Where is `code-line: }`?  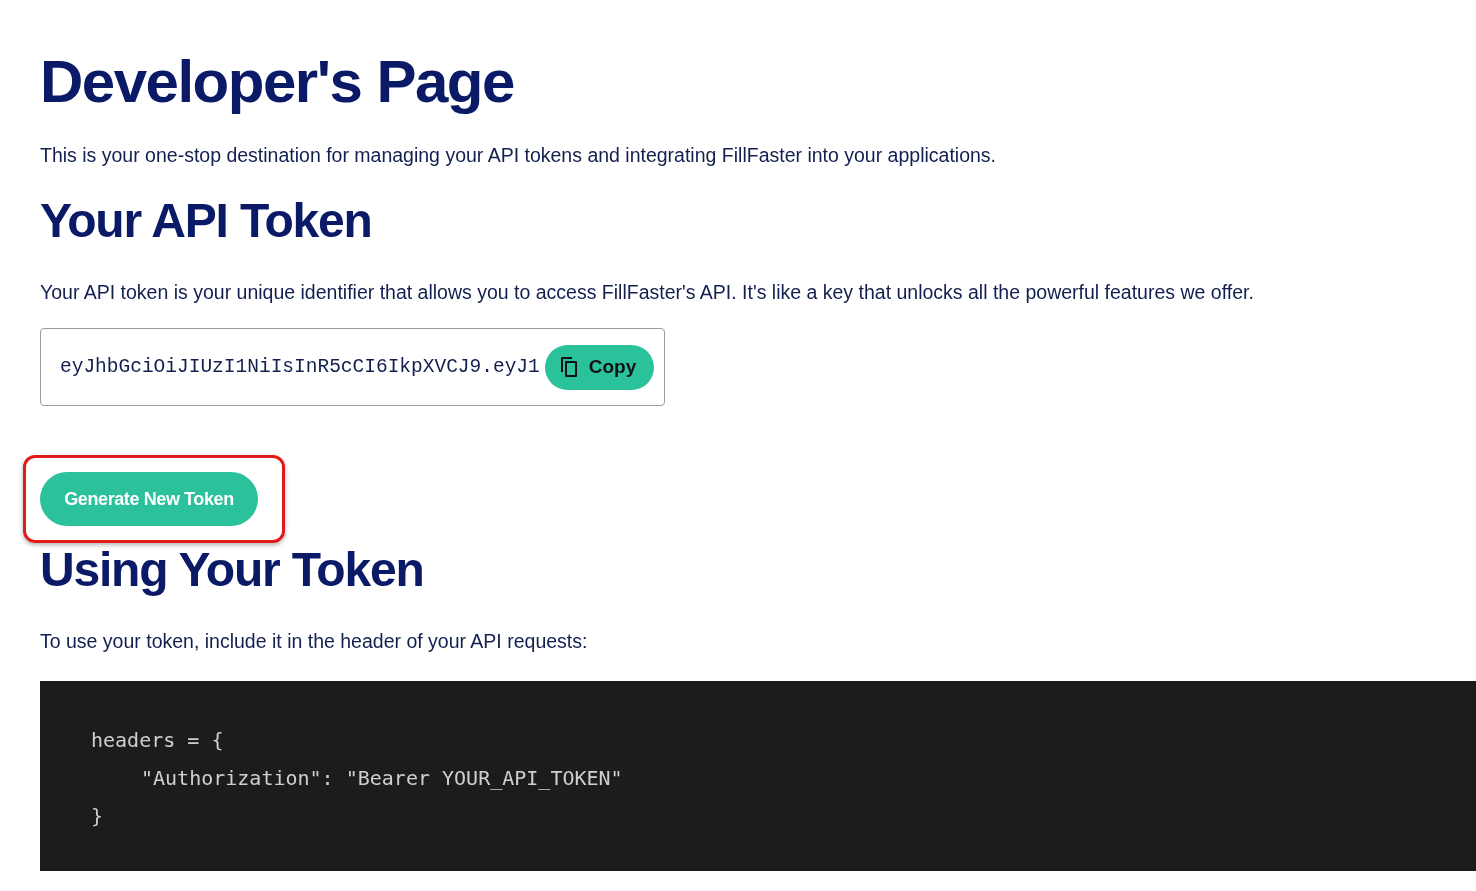 code-line: } is located at coordinates (98, 816).